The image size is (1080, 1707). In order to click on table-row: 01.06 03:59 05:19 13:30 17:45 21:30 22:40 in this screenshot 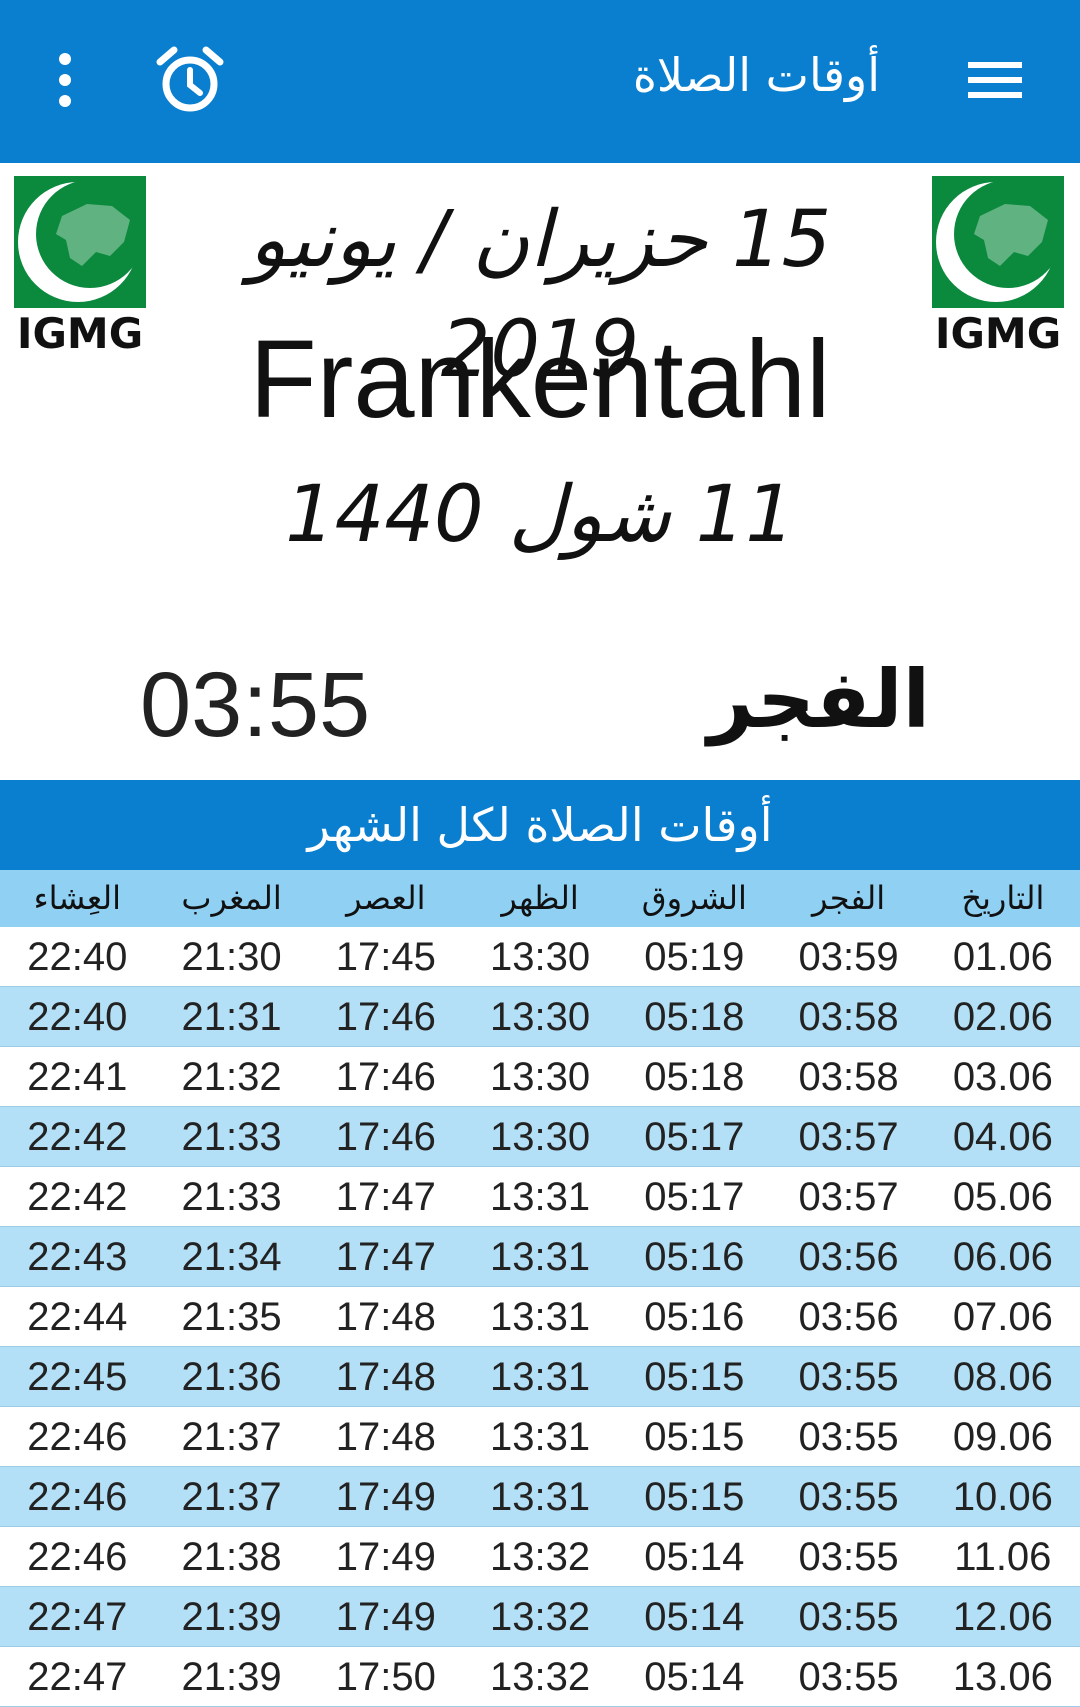, I will do `click(540, 957)`.